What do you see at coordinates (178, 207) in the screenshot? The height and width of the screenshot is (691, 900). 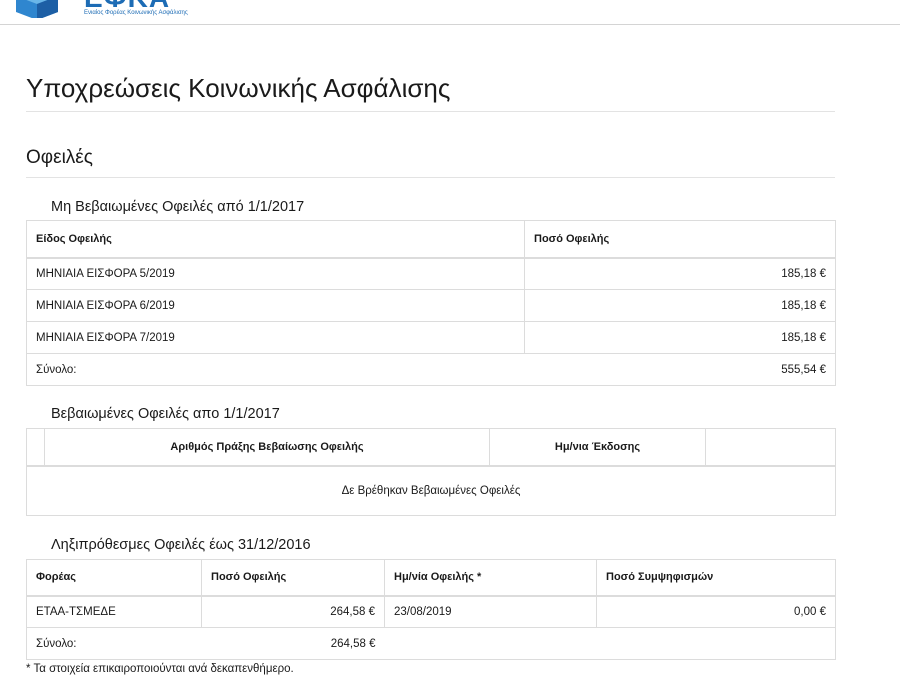 I see `unconfirmed-debts-title: Μη Βεβαιωμένες Οφειλές από 1/1/2017` at bounding box center [178, 207].